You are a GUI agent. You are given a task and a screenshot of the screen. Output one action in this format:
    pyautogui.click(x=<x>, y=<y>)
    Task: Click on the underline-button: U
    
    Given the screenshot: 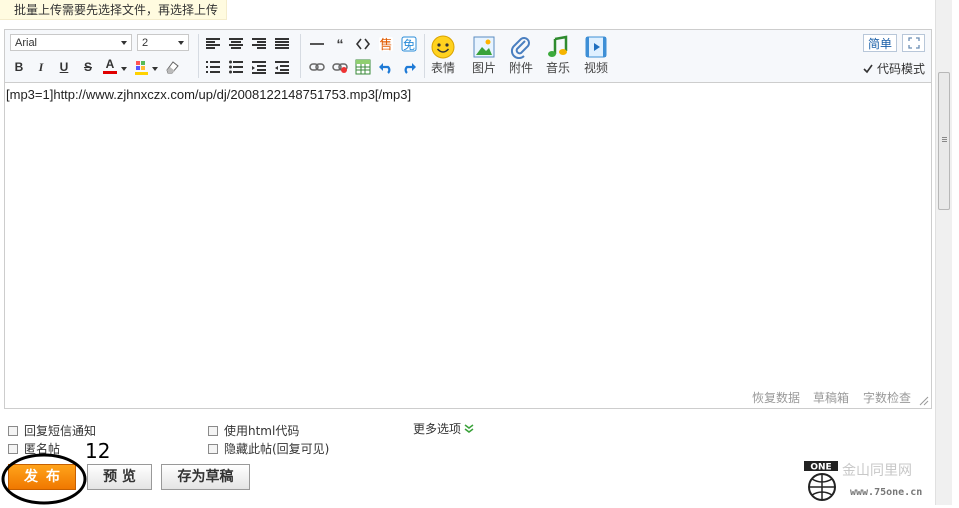 What is the action you would take?
    pyautogui.click(x=64, y=67)
    